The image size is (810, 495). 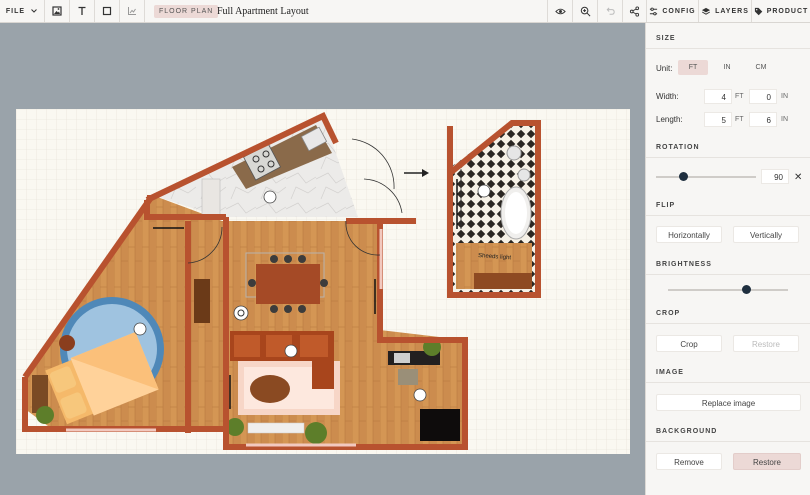 I want to click on rotation-slider-handle, so click(x=683, y=176).